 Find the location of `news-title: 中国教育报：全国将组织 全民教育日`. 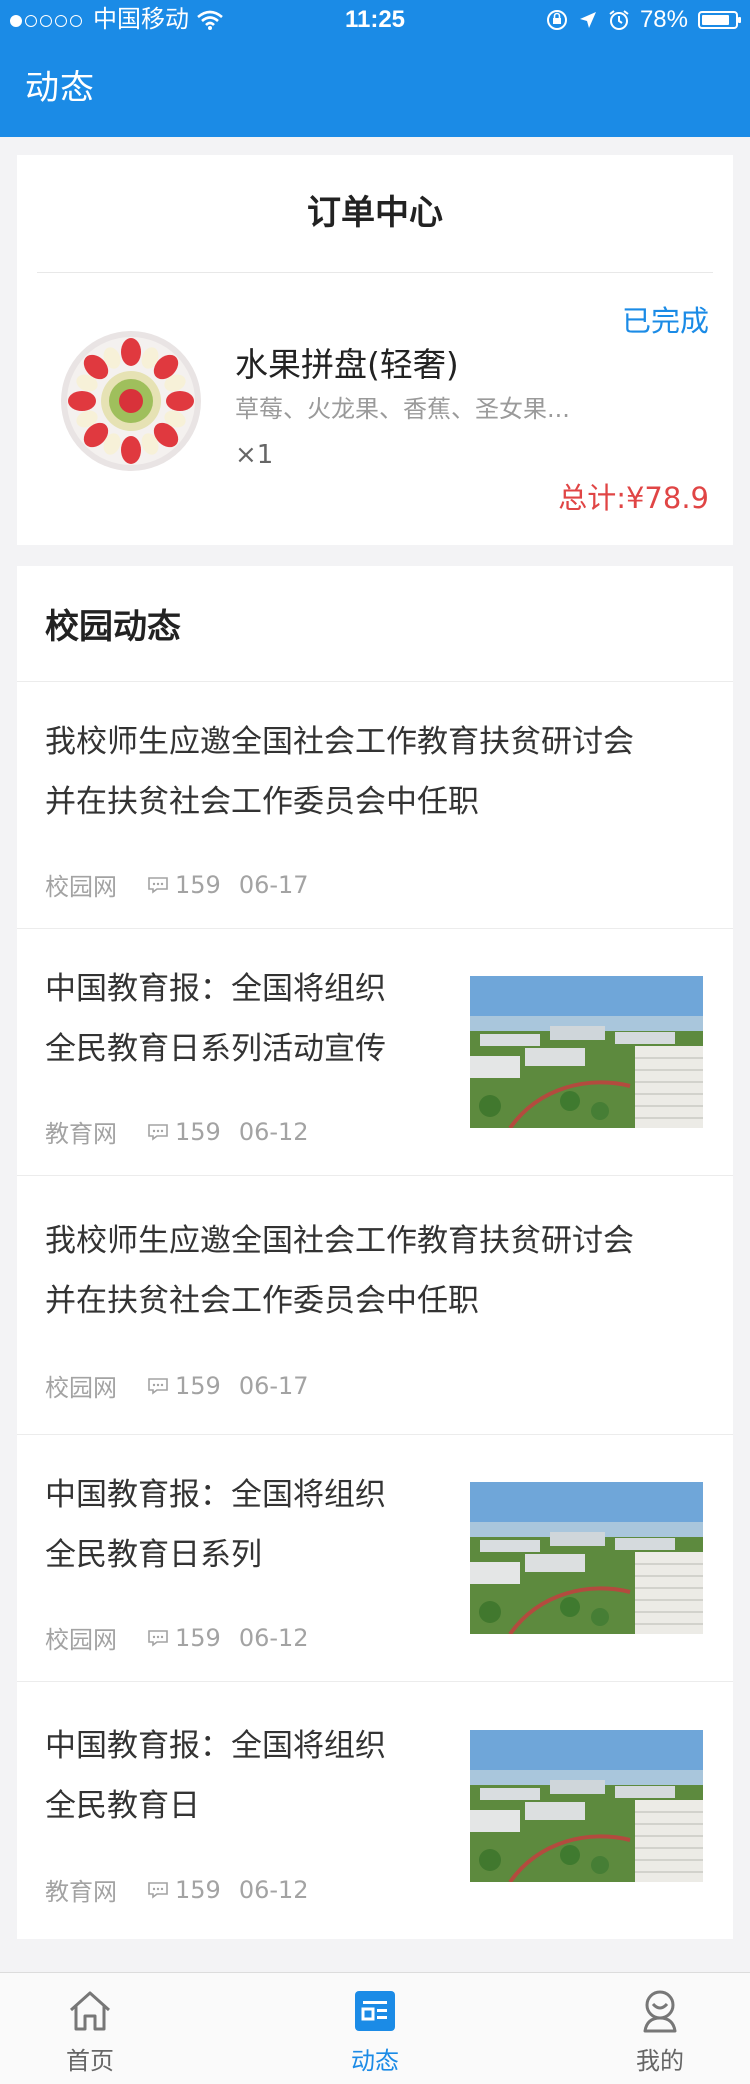

news-title: 中国教育报：全国将组织 全民教育日 is located at coordinates (215, 1776).